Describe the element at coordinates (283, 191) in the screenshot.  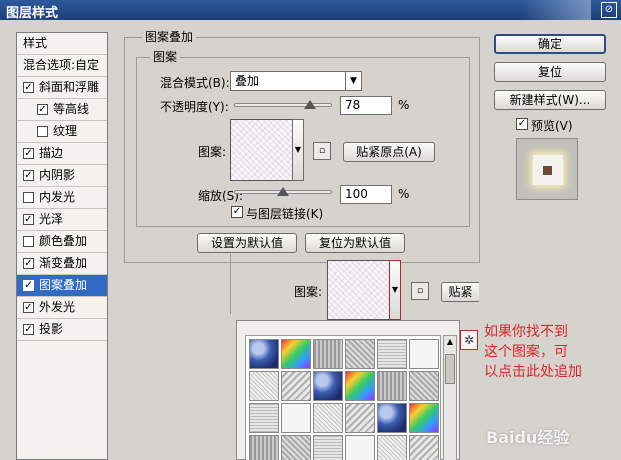
I see `scale-slider-thumb` at that location.